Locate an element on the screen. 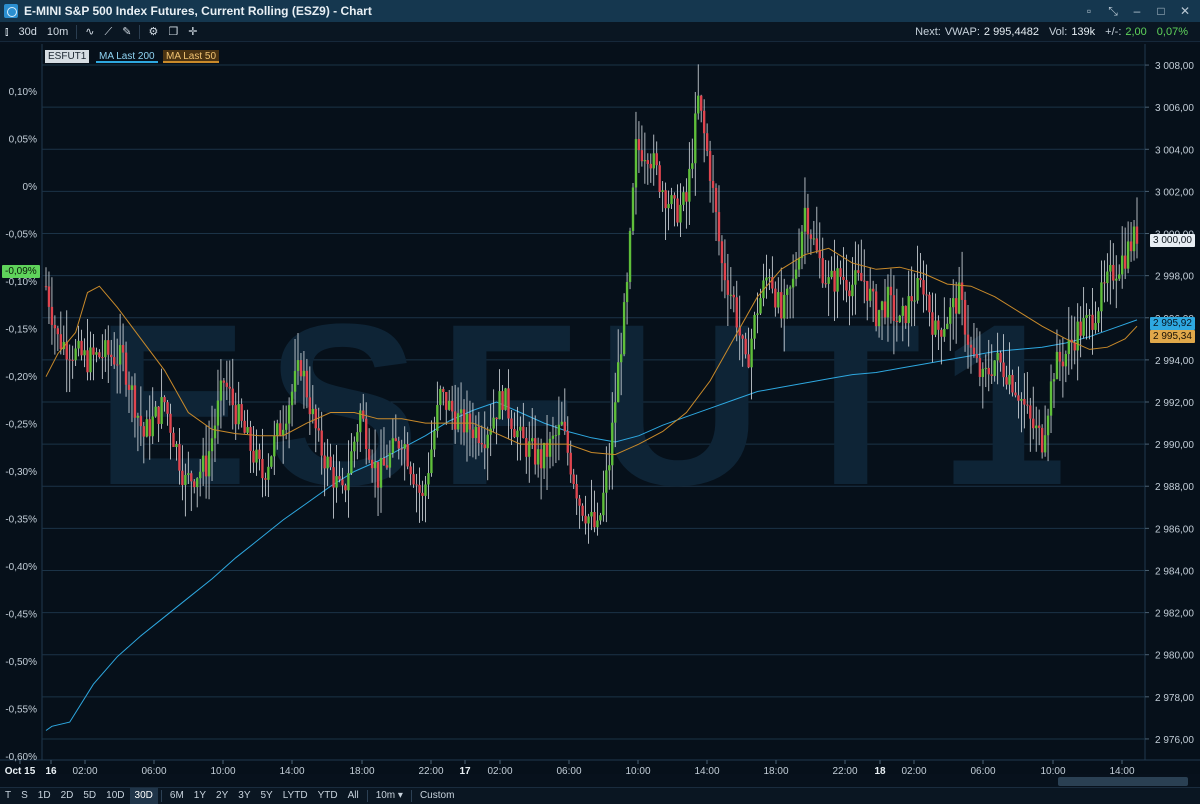  range-divider is located at coordinates (367, 796).